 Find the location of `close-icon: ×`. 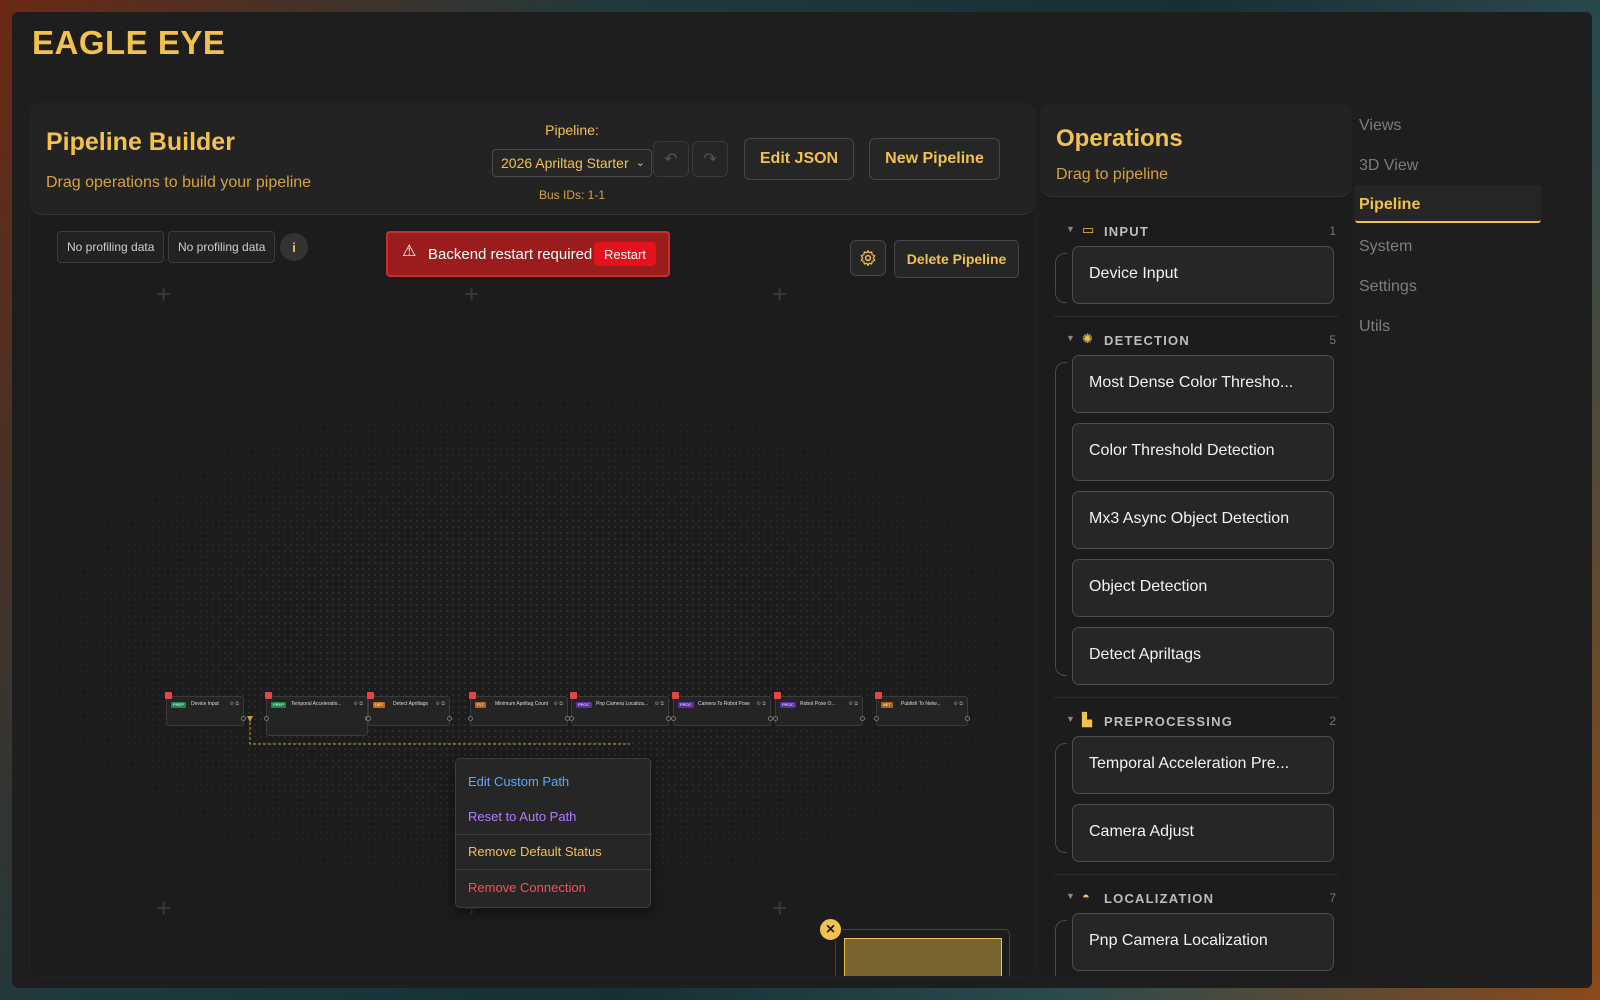

close-icon: × is located at coordinates (830, 929).